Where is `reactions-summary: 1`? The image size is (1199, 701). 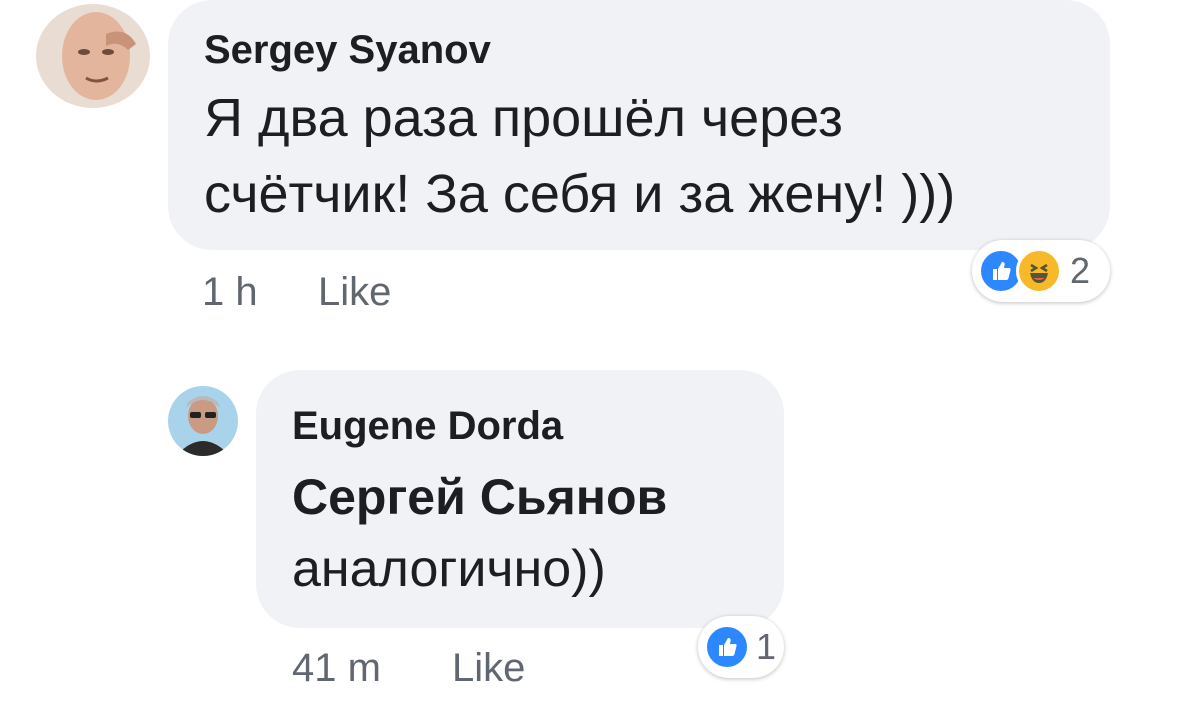
reactions-summary: 1 is located at coordinates (741, 647).